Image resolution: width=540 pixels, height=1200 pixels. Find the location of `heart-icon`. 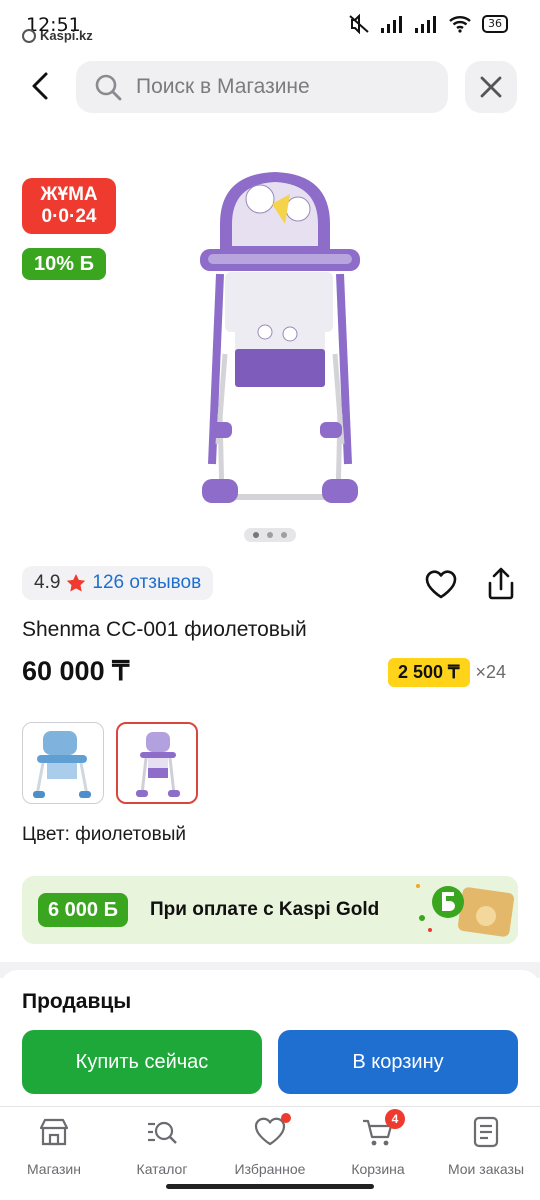

heart-icon is located at coordinates (441, 584).